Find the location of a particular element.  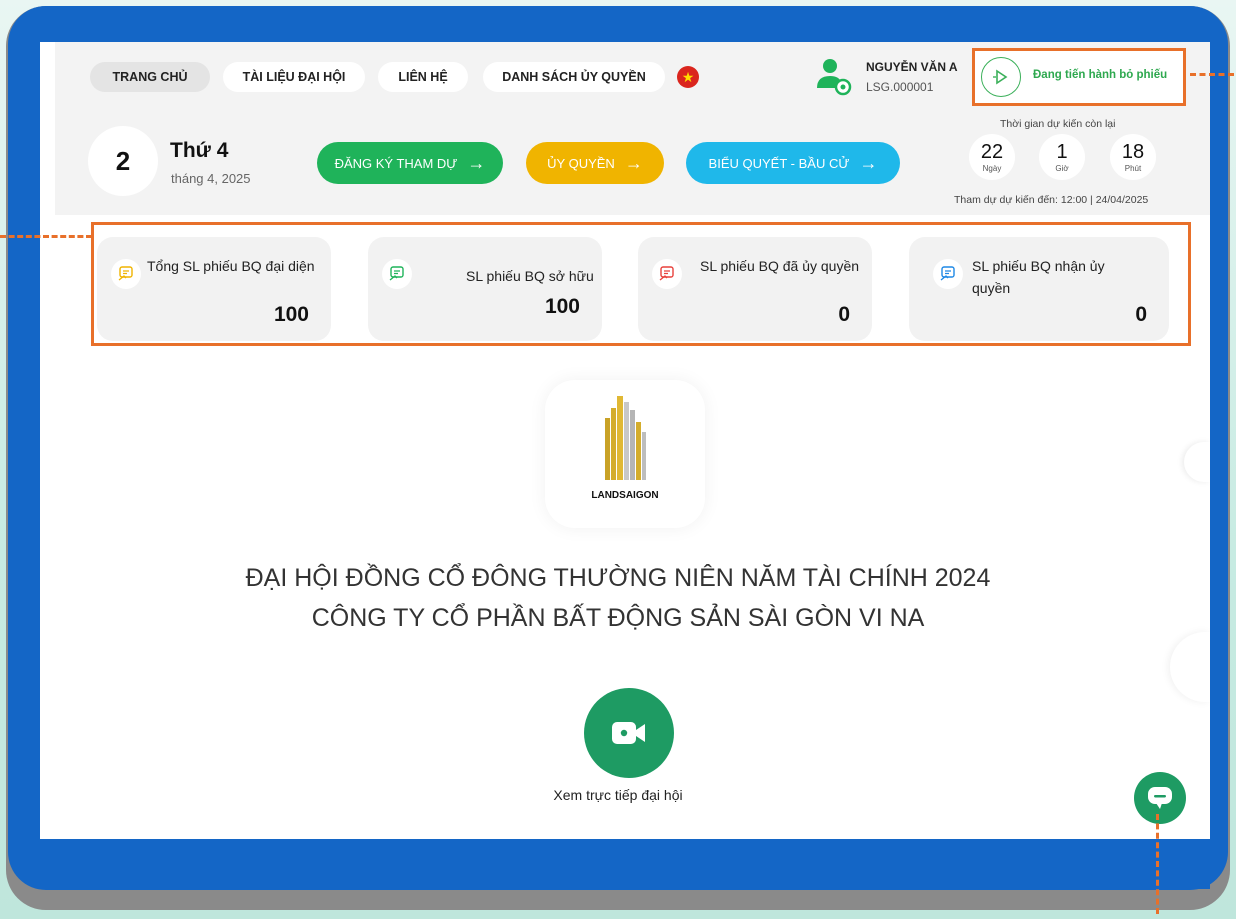

proxy-button: ỦY QUYỀN → is located at coordinates (595, 163).